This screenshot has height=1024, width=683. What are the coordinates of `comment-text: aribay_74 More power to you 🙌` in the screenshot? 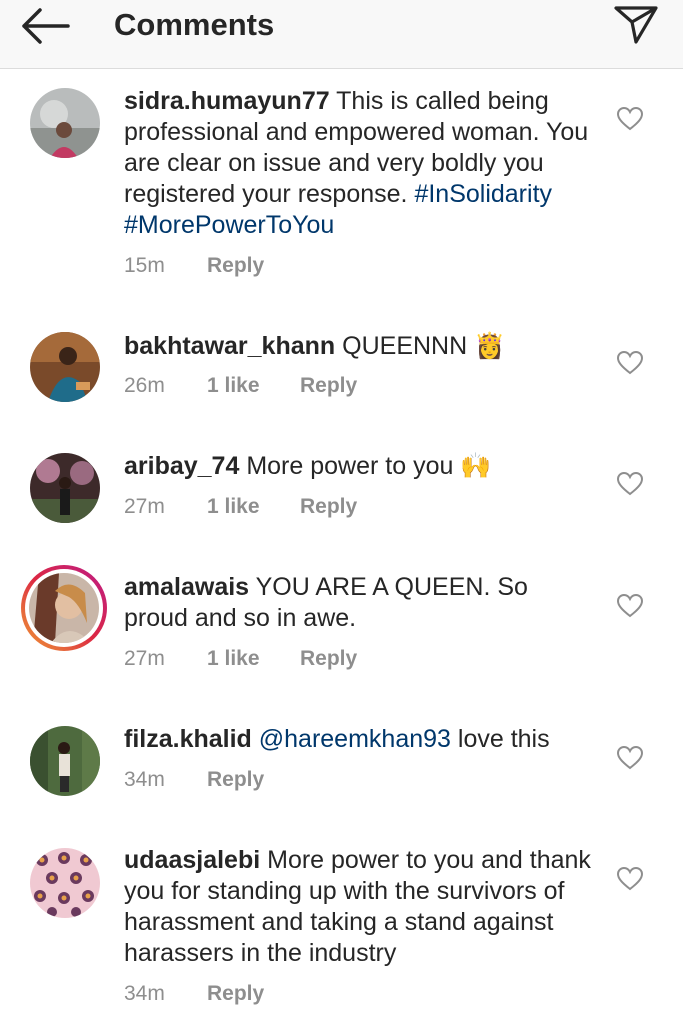 It's located at (359, 466).